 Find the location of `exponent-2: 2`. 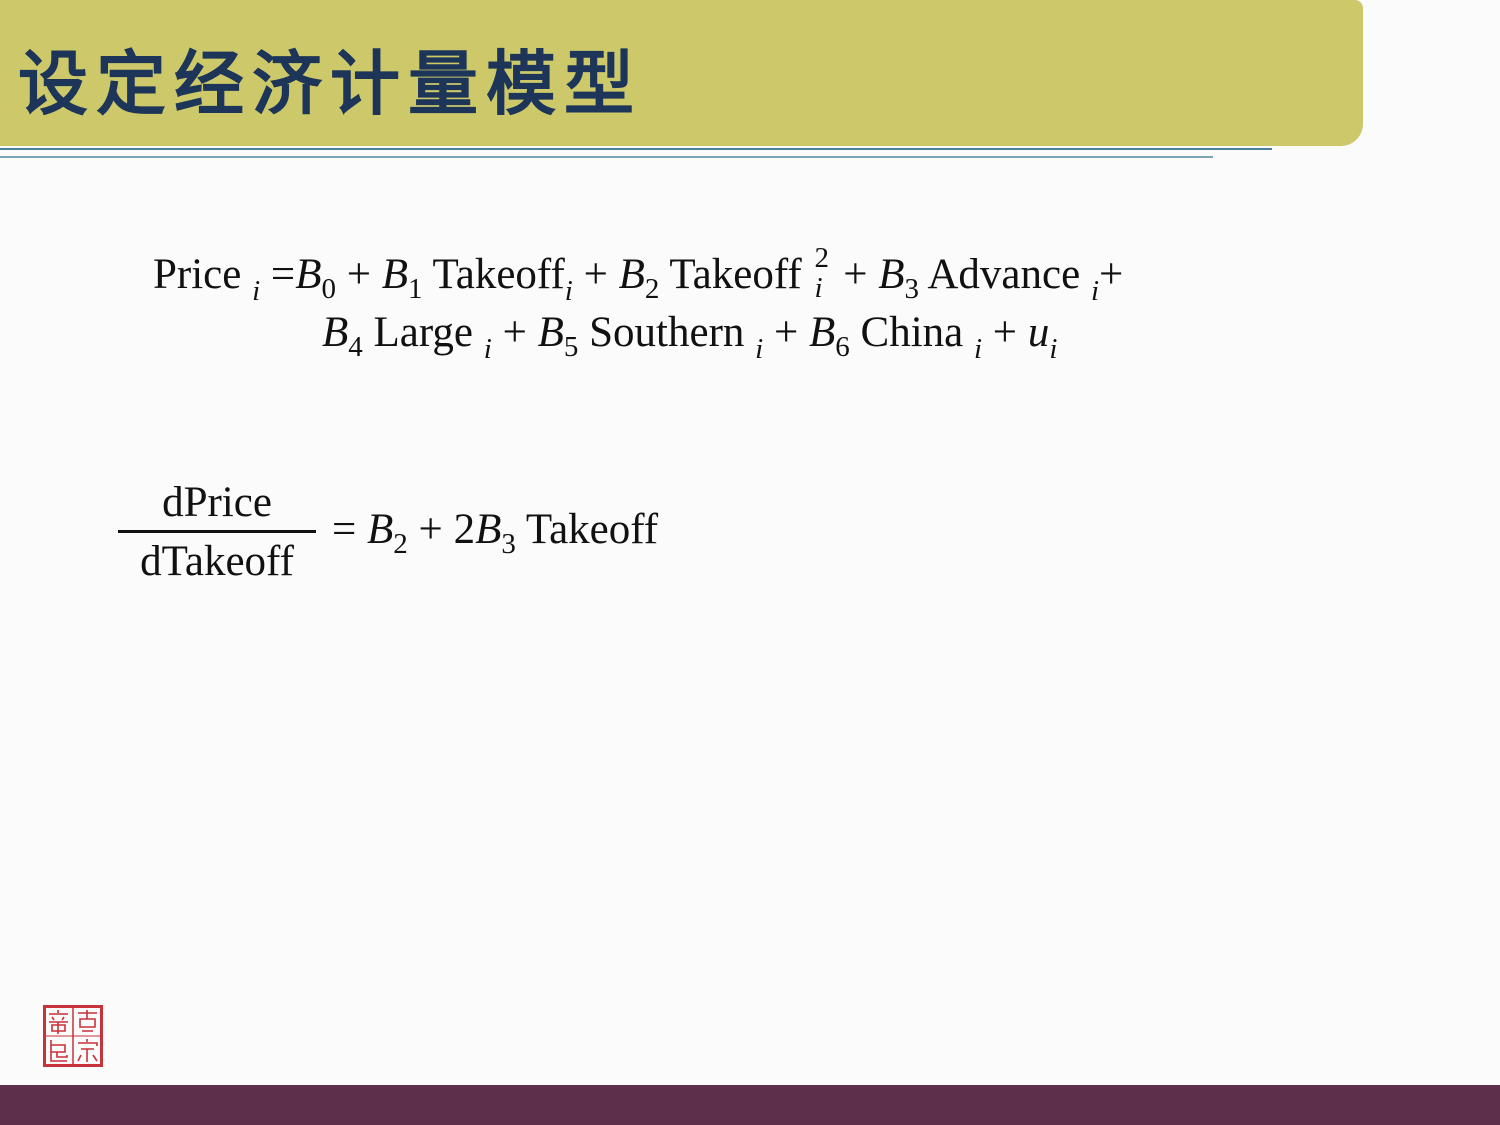

exponent-2: 2 is located at coordinates (821, 258).